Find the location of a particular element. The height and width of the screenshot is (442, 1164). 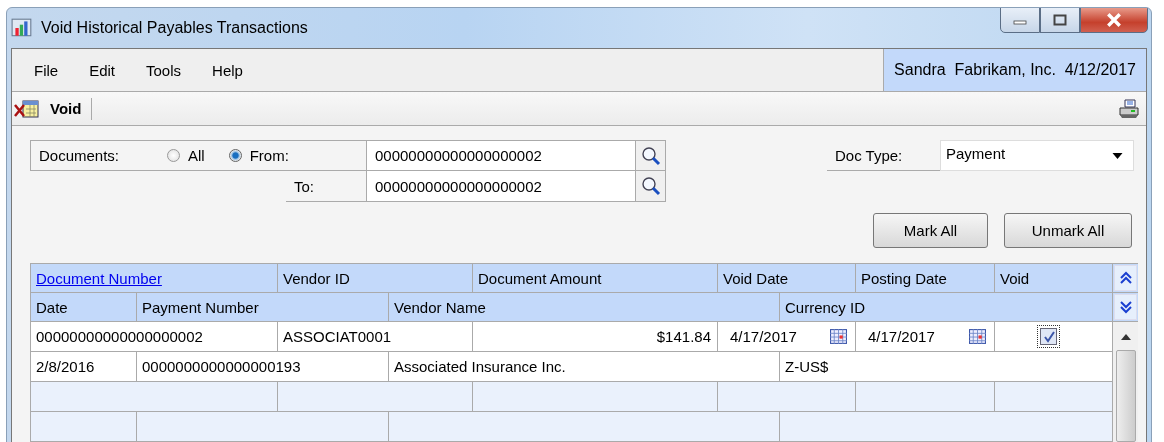

column-header: Payment Number is located at coordinates (263, 307).